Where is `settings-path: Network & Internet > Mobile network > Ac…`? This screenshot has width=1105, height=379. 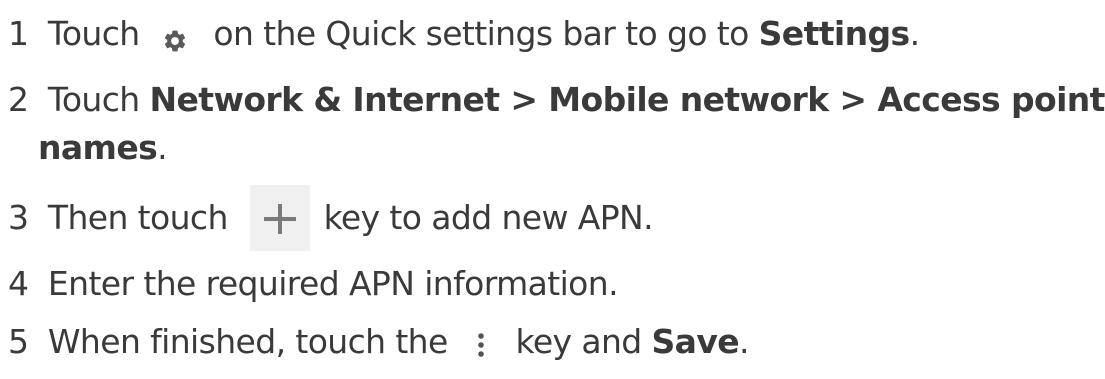
settings-path: Network & Internet > Mobile network > Ac… is located at coordinates (627, 99).